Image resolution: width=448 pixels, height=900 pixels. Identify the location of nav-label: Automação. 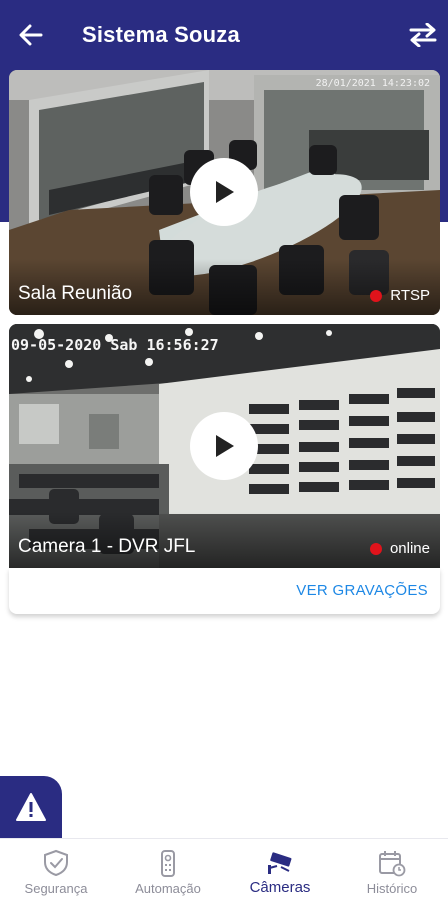
(168, 888).